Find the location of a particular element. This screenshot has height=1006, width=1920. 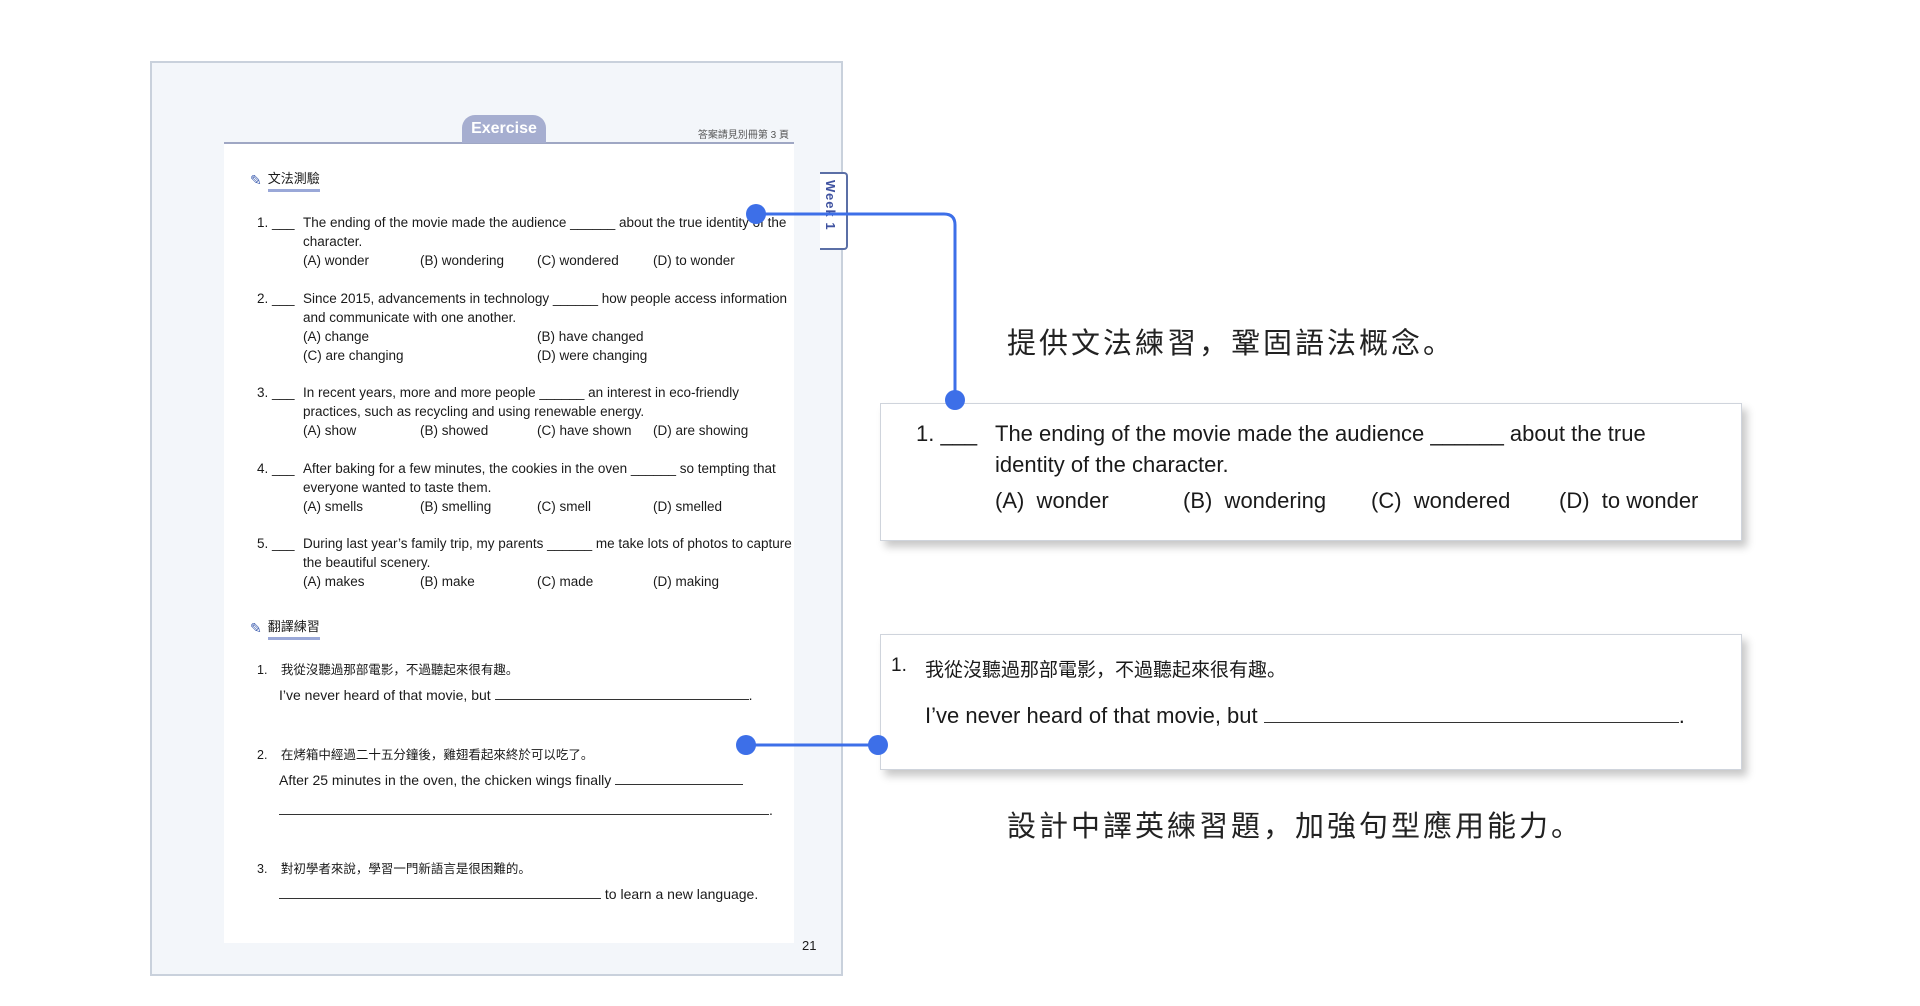

grammar-connector-dot-end is located at coordinates (955, 400).